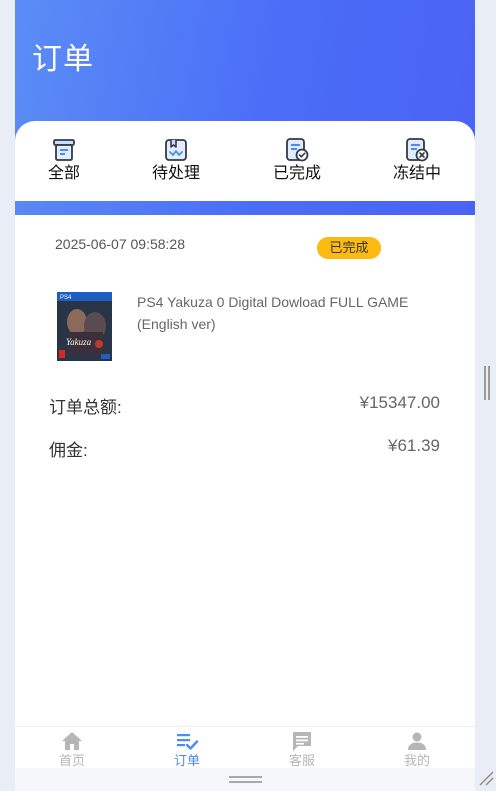 The height and width of the screenshot is (791, 496). I want to click on bottom-tabbar: 首页 订单 客服 我的, so click(245, 747).